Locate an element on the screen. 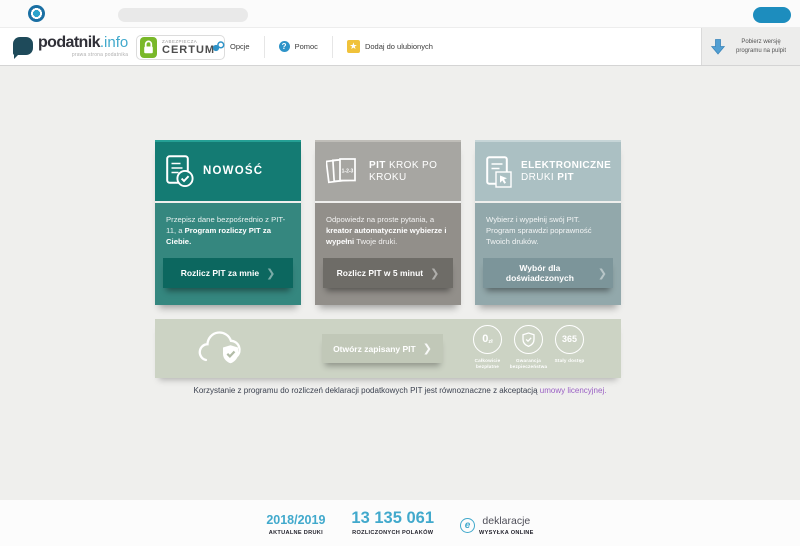  license-link: umowy licencyjnej. is located at coordinates (573, 390).